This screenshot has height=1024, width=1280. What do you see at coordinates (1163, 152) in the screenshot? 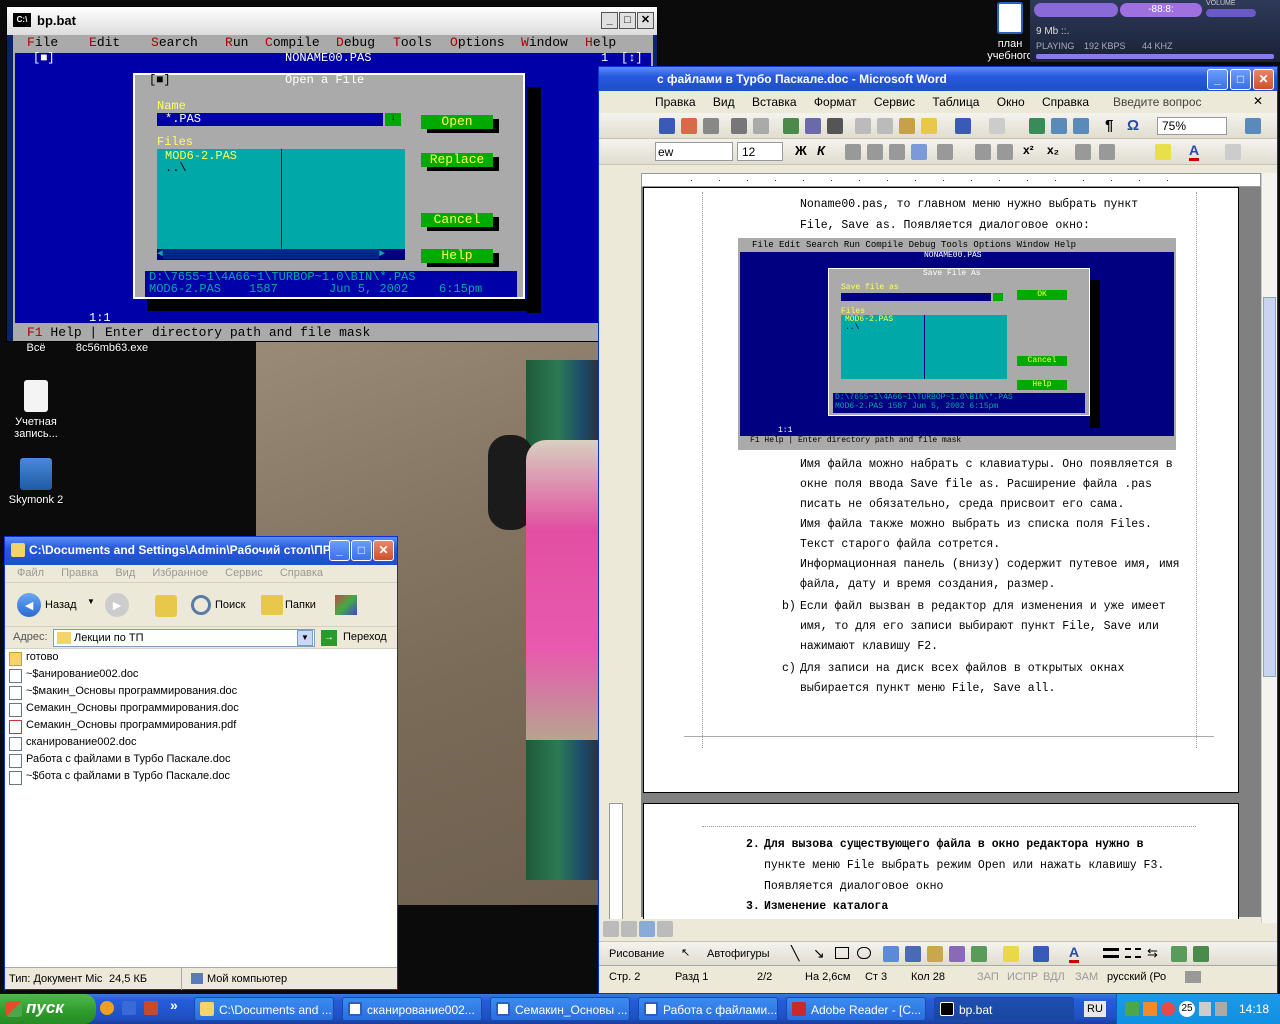
I see `highlight-icon` at bounding box center [1163, 152].